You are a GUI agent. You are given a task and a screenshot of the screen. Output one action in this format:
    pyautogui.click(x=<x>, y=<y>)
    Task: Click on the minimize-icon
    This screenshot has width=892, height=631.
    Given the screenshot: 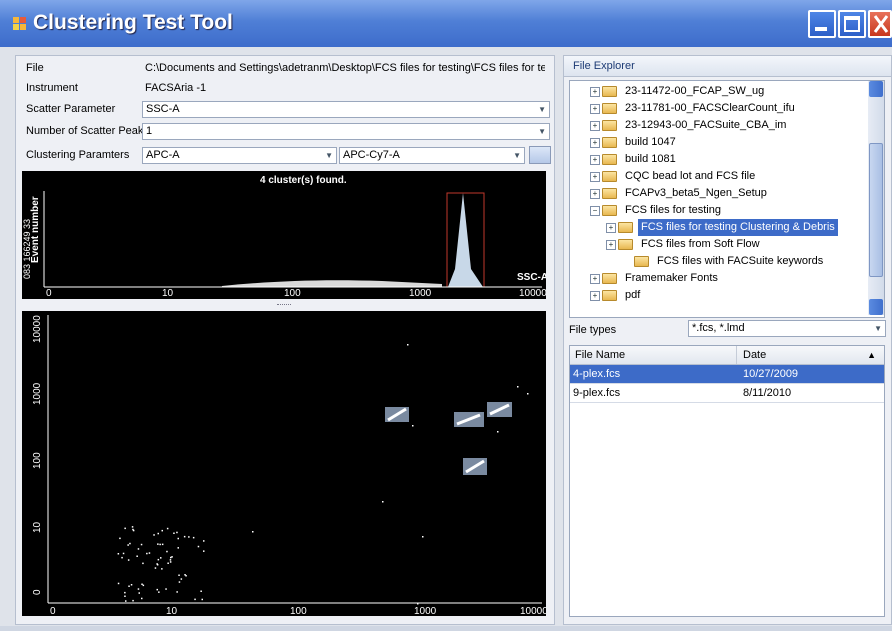 What is the action you would take?
    pyautogui.click(x=821, y=29)
    